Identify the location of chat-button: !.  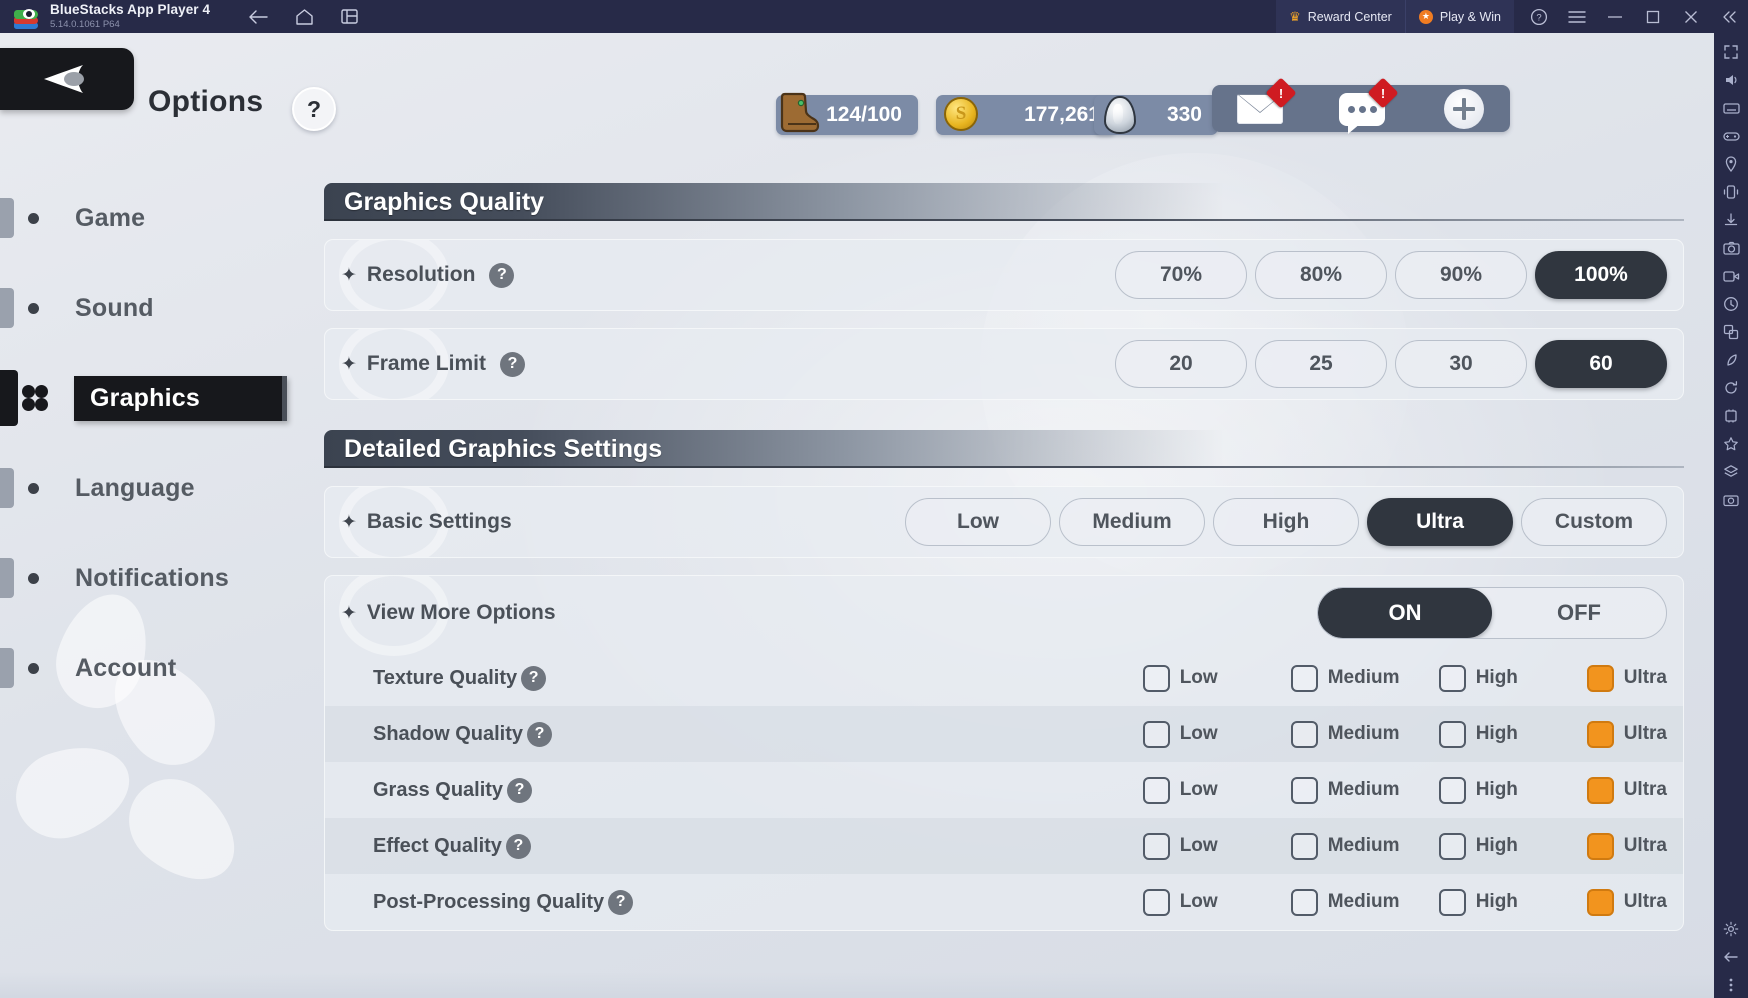
(1365, 105).